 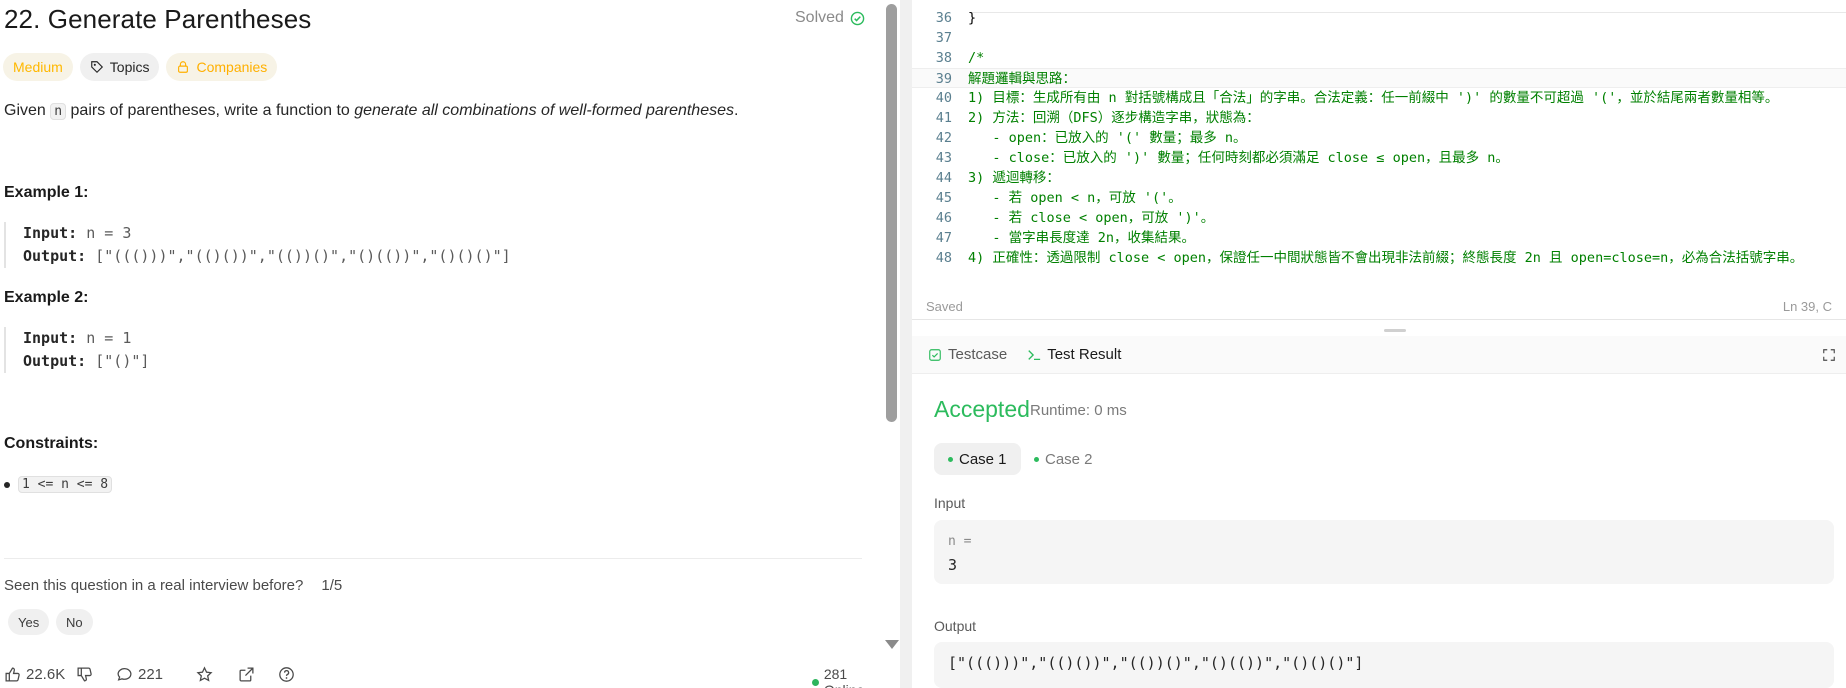 What do you see at coordinates (151, 674) in the screenshot?
I see `comment-count: 221` at bounding box center [151, 674].